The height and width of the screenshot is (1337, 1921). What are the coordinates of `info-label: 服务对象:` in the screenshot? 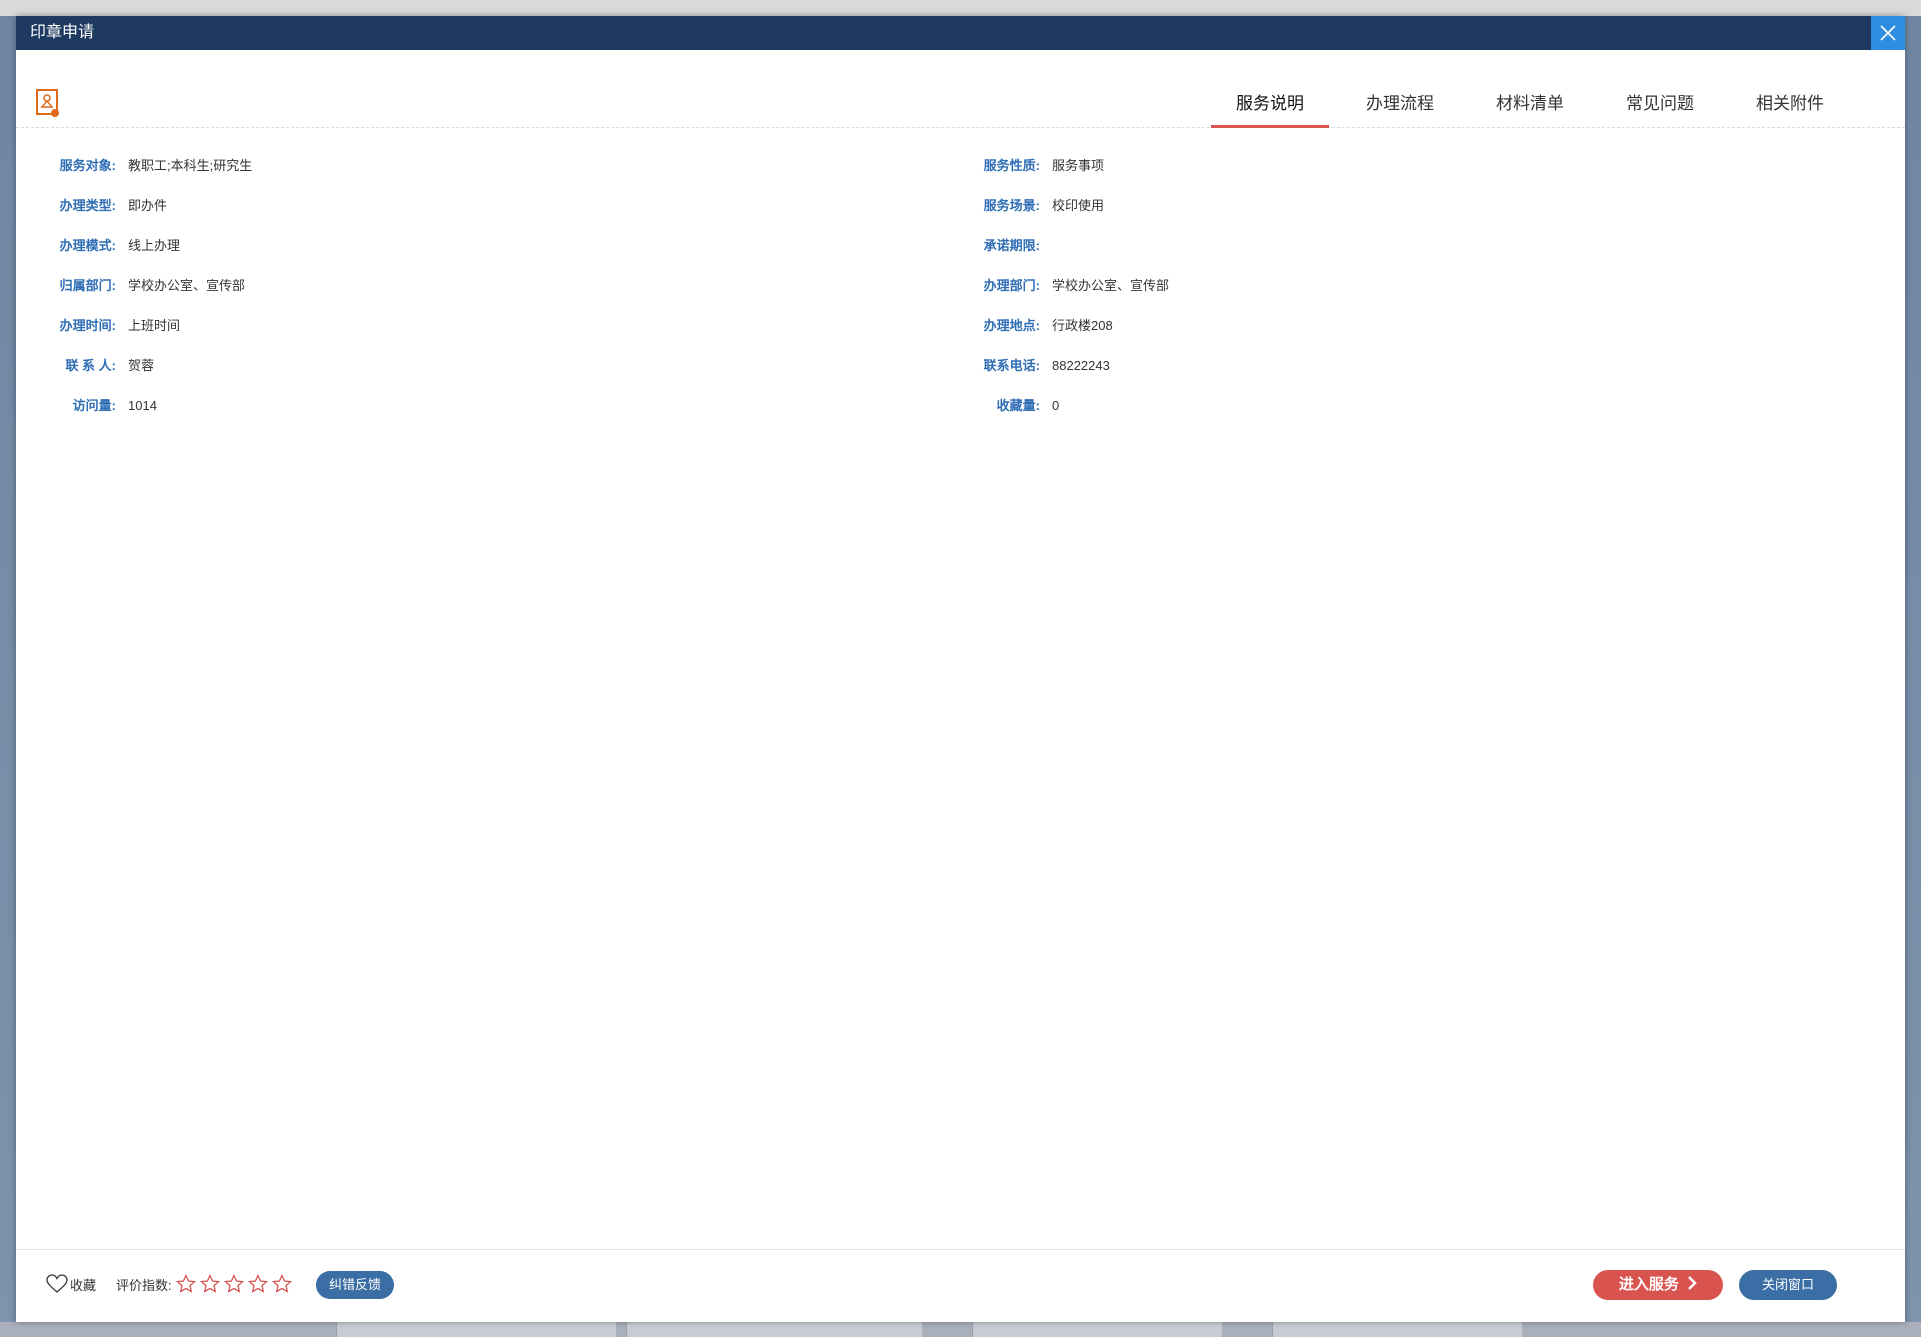 It's located at (87, 165).